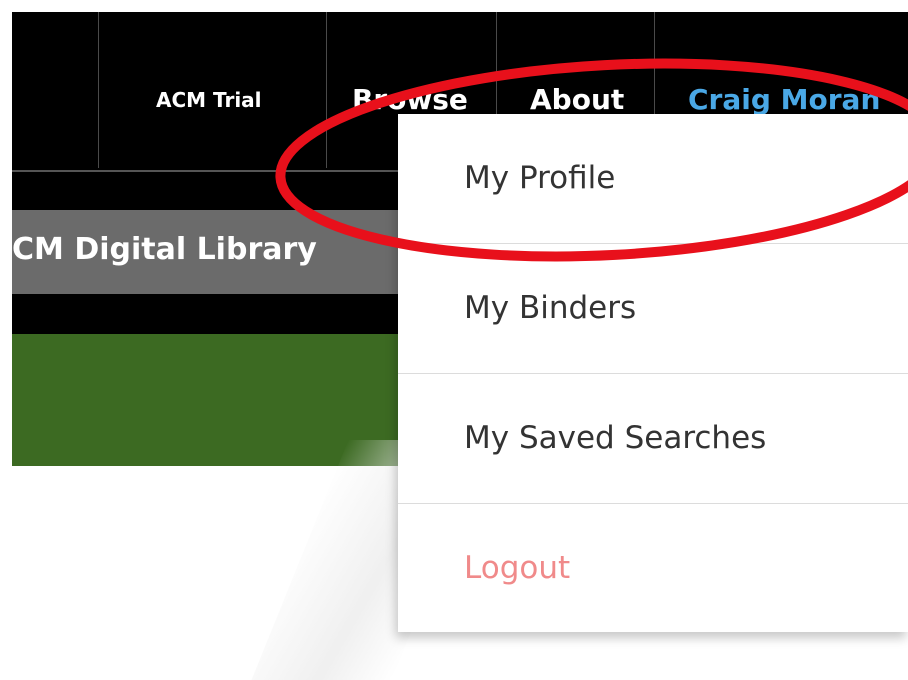 The width and height of the screenshot is (908, 680). What do you see at coordinates (540, 178) in the screenshot?
I see `menu-item-label: My Profile` at bounding box center [540, 178].